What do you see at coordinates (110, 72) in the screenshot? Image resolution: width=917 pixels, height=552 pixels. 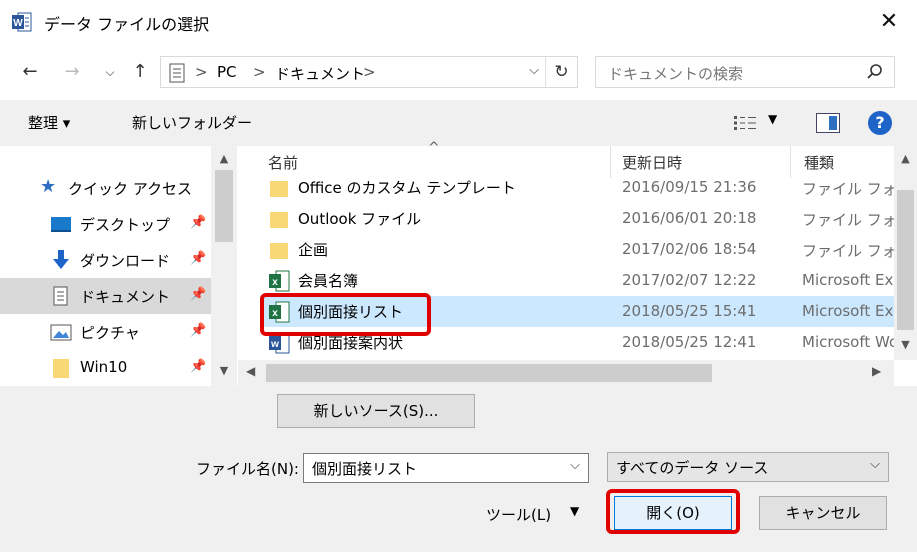 I see `recent-locations-chevron-icon: ⌵` at bounding box center [110, 72].